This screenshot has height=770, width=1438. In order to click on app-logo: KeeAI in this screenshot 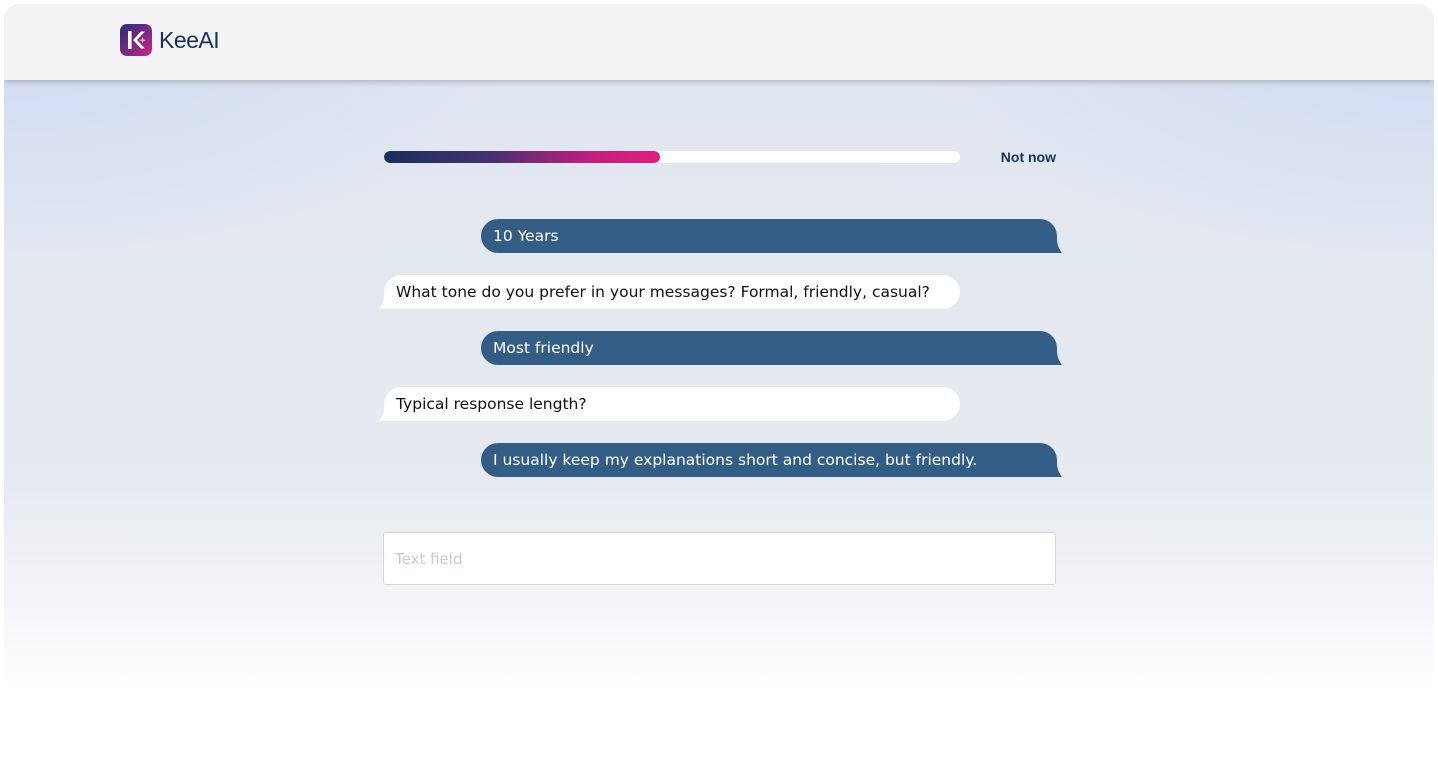, I will do `click(170, 40)`.